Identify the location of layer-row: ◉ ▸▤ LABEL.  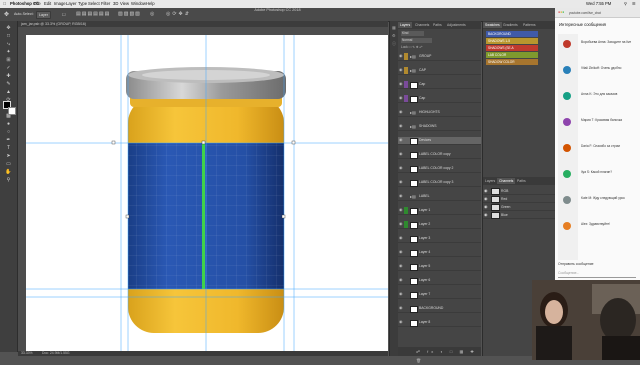
(439, 197).